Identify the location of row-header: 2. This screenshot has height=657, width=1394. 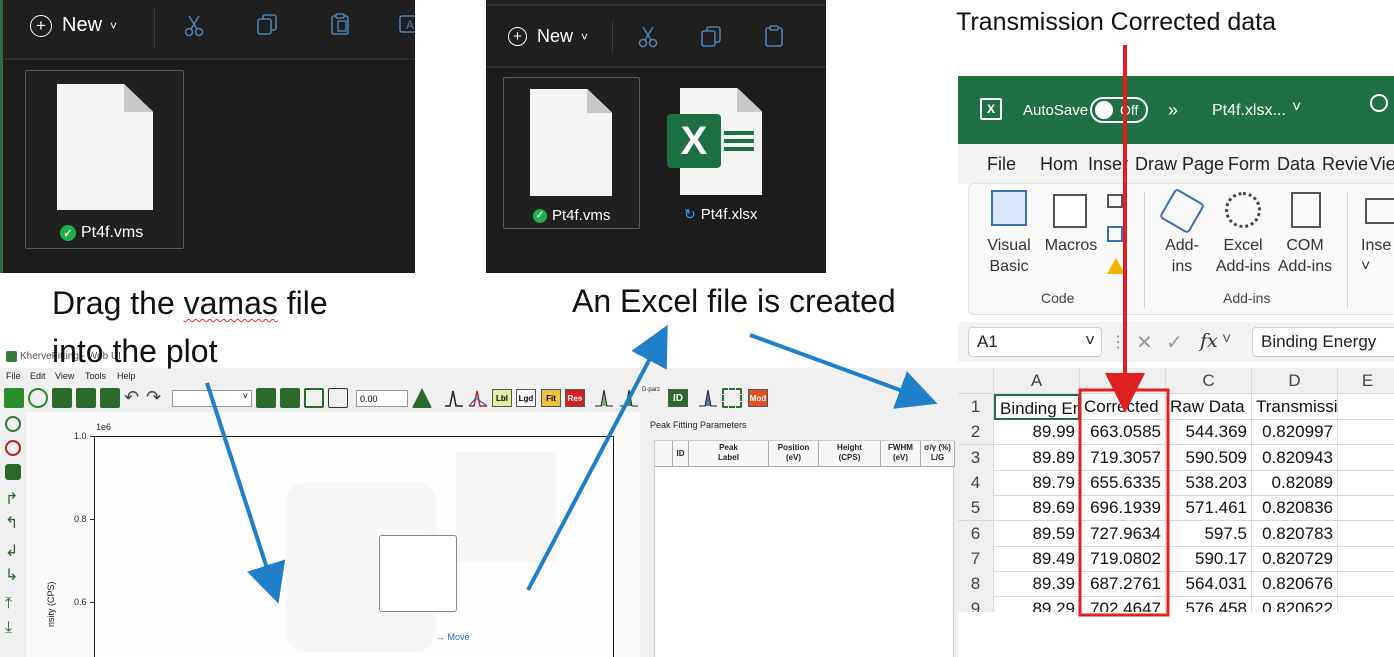
(976, 432).